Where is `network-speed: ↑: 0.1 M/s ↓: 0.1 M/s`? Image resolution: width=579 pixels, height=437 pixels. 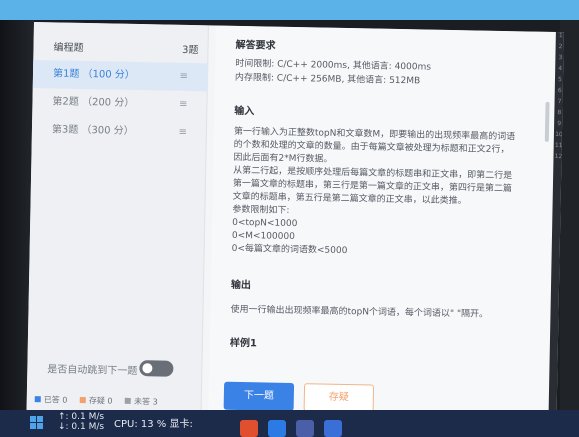 network-speed: ↑: 0.1 M/s ↓: 0.1 M/s is located at coordinates (81, 422).